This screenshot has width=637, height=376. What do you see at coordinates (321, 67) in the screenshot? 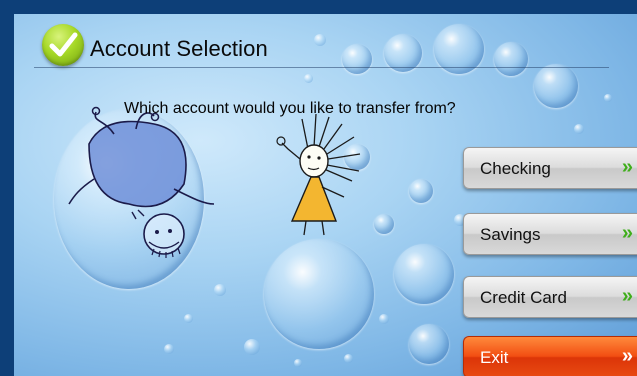
I see `title-divider` at bounding box center [321, 67].